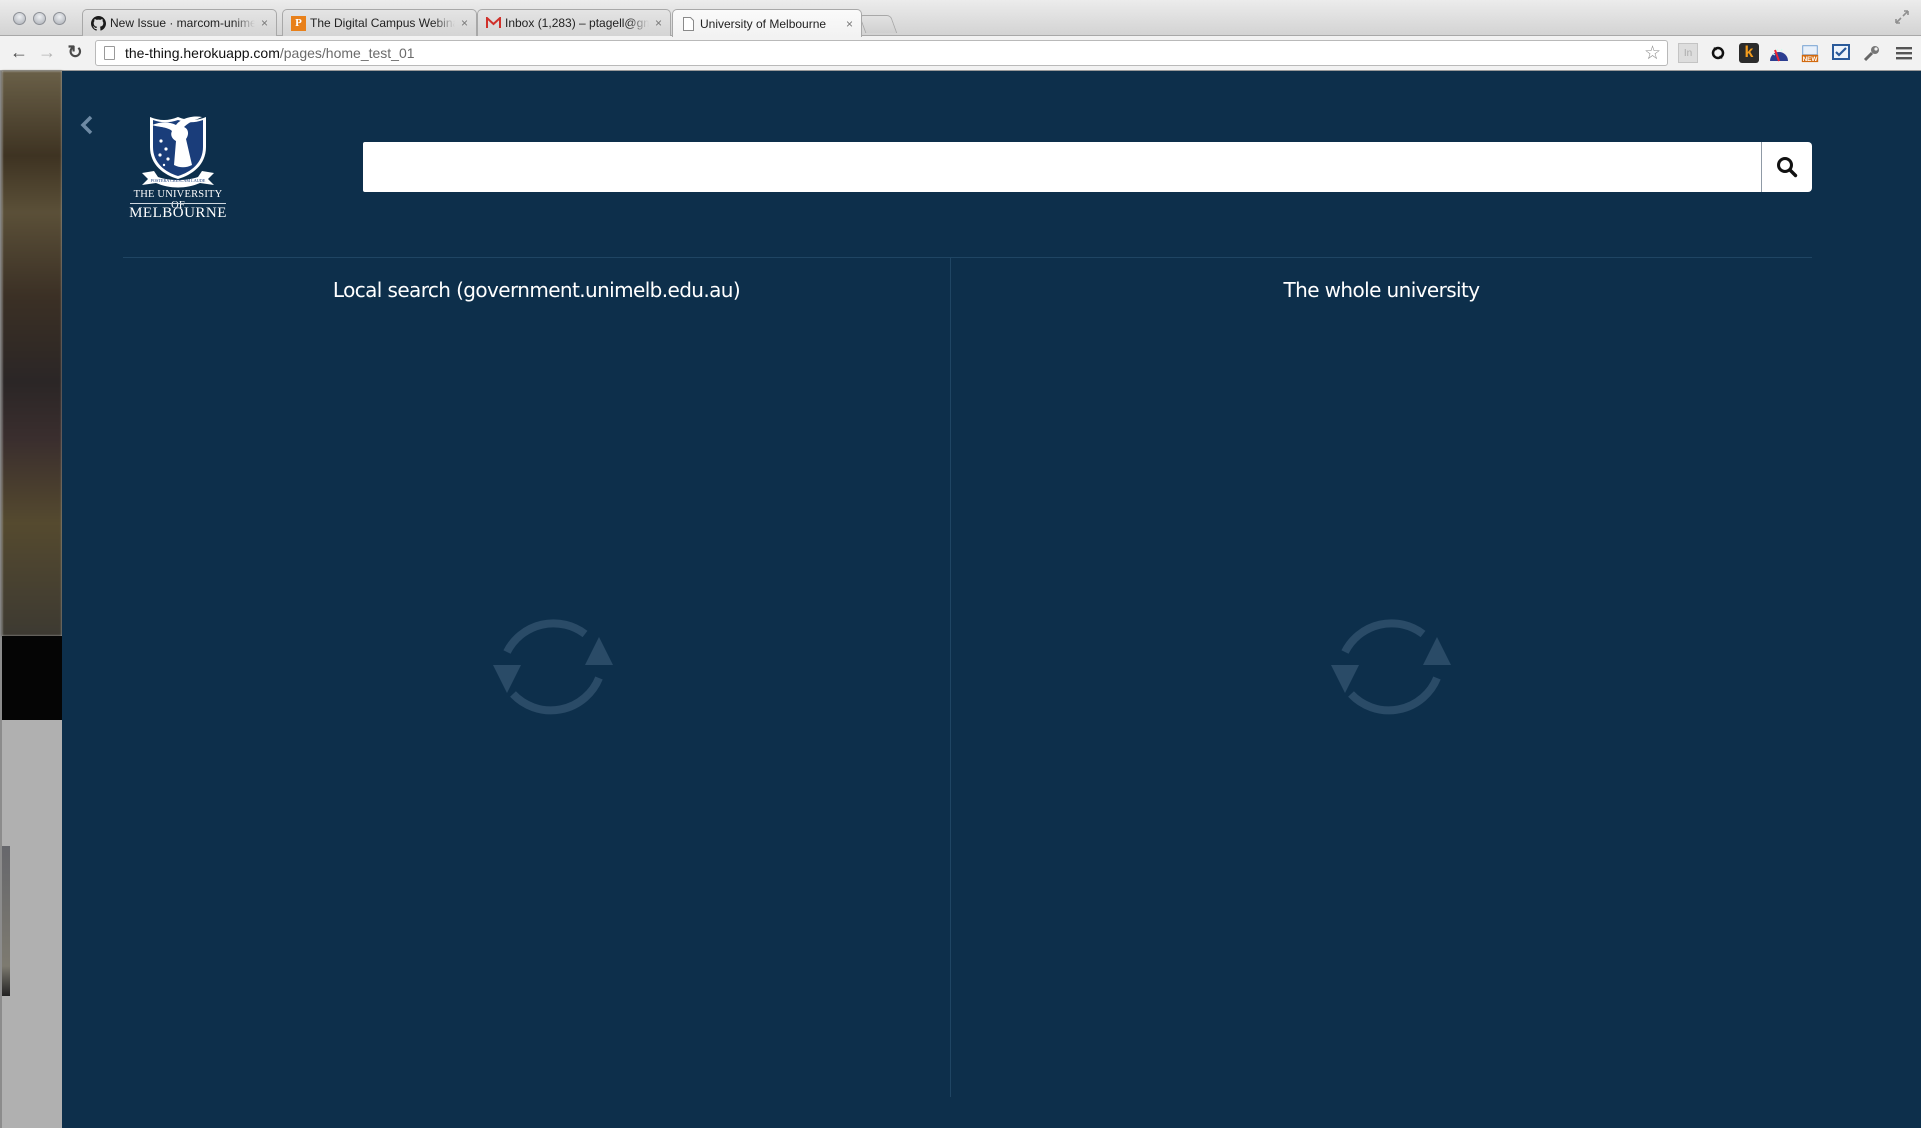 The width and height of the screenshot is (1921, 1128). What do you see at coordinates (967, 257) in the screenshot?
I see `header-divider` at bounding box center [967, 257].